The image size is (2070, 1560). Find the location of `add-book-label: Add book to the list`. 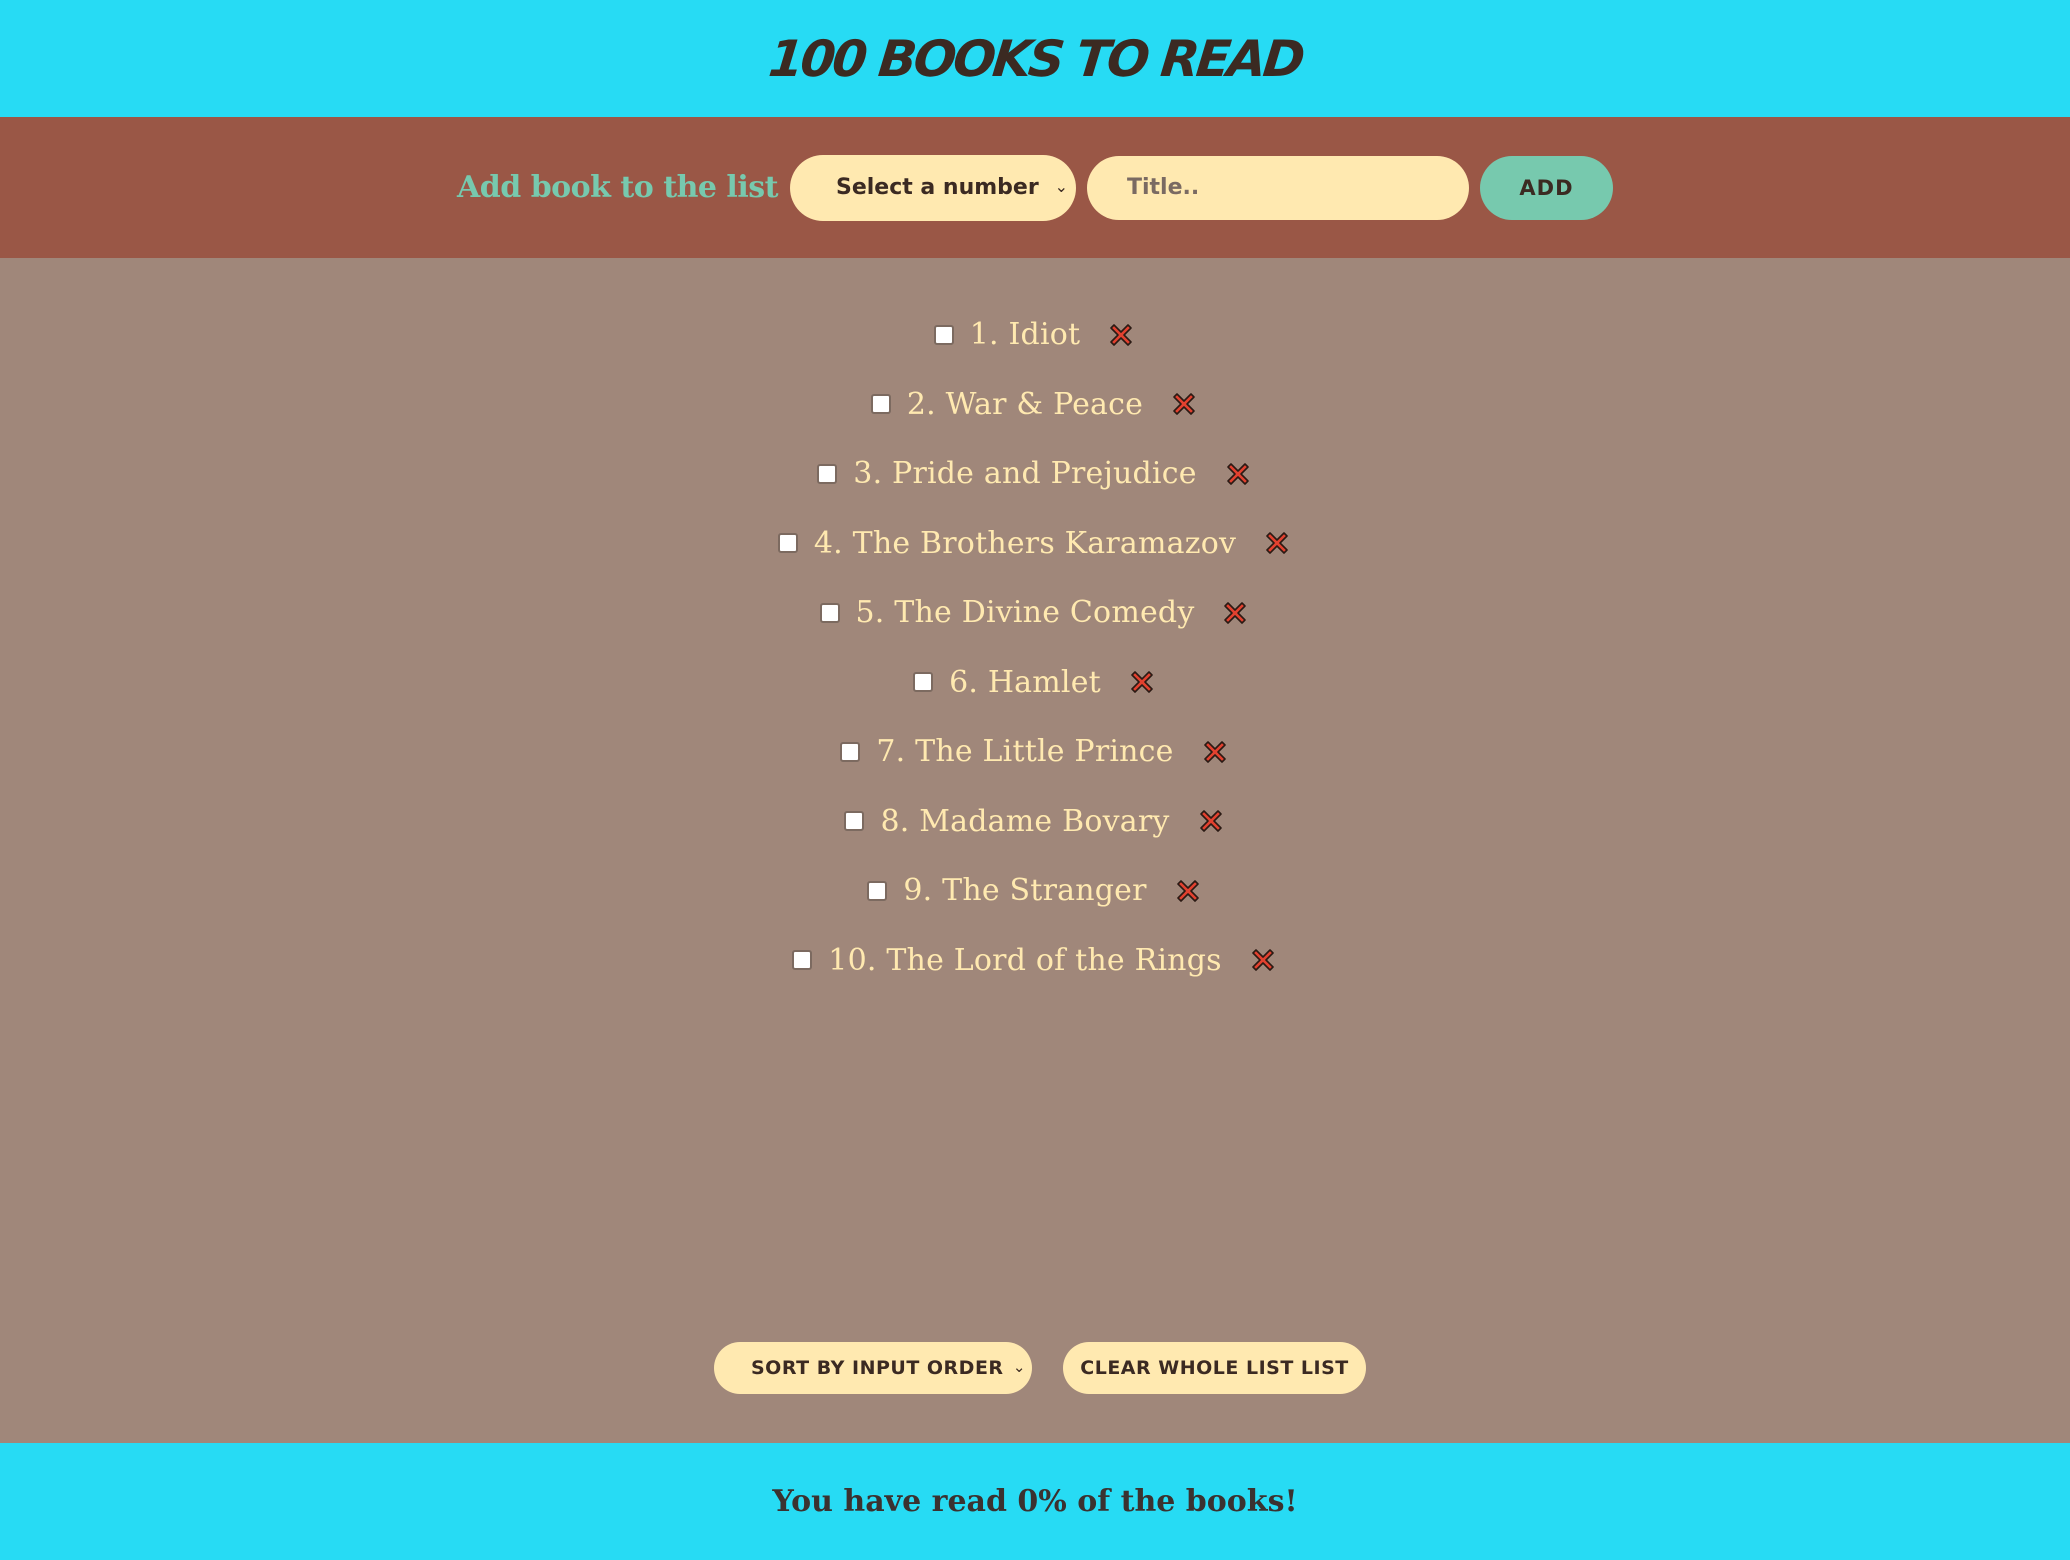

add-book-label: Add book to the list is located at coordinates (617, 187).